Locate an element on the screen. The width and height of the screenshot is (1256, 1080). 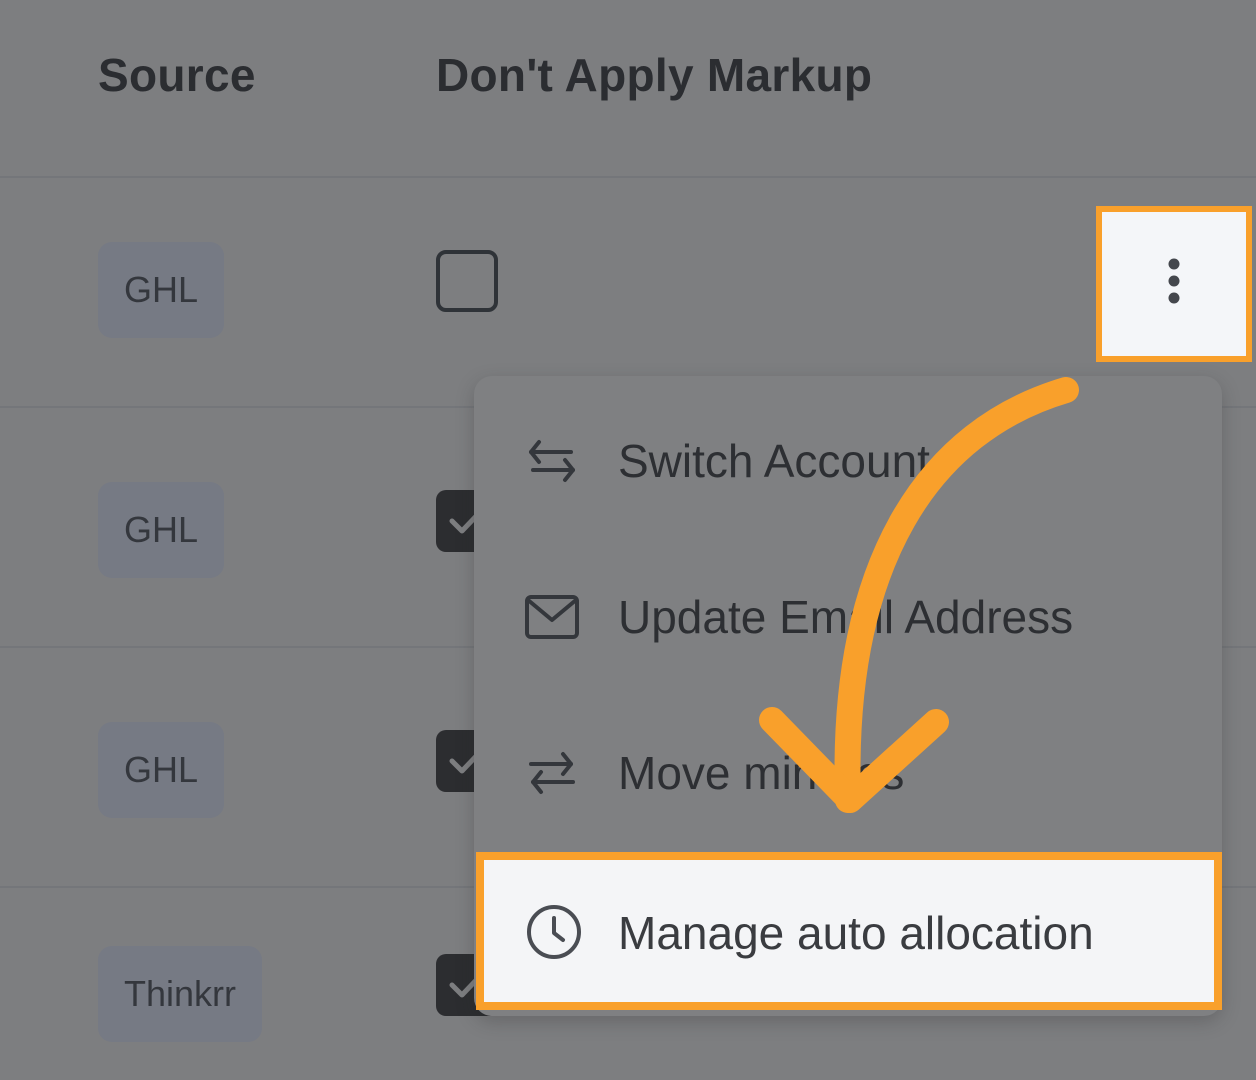
menu-item-move-minutes: Move minutes is located at coordinates (848, 773).